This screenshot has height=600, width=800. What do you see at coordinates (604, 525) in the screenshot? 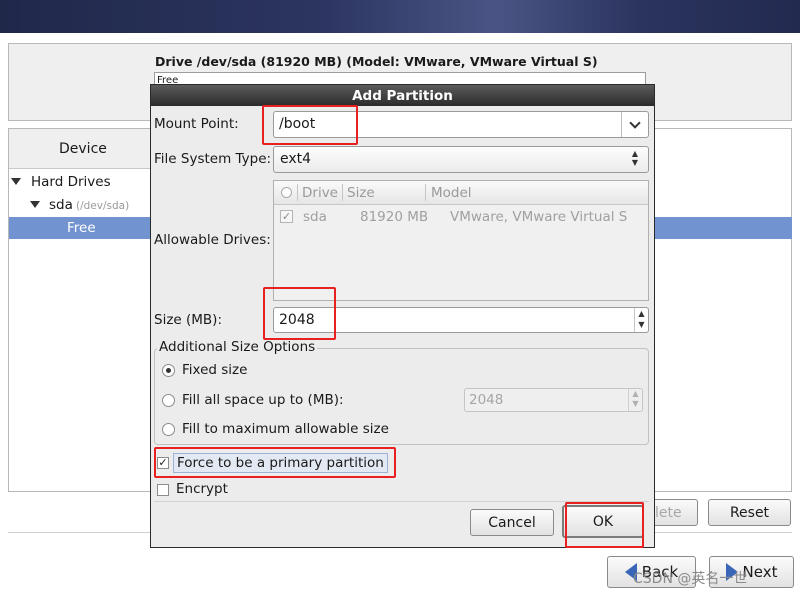
I see `highlight-ok` at bounding box center [604, 525].